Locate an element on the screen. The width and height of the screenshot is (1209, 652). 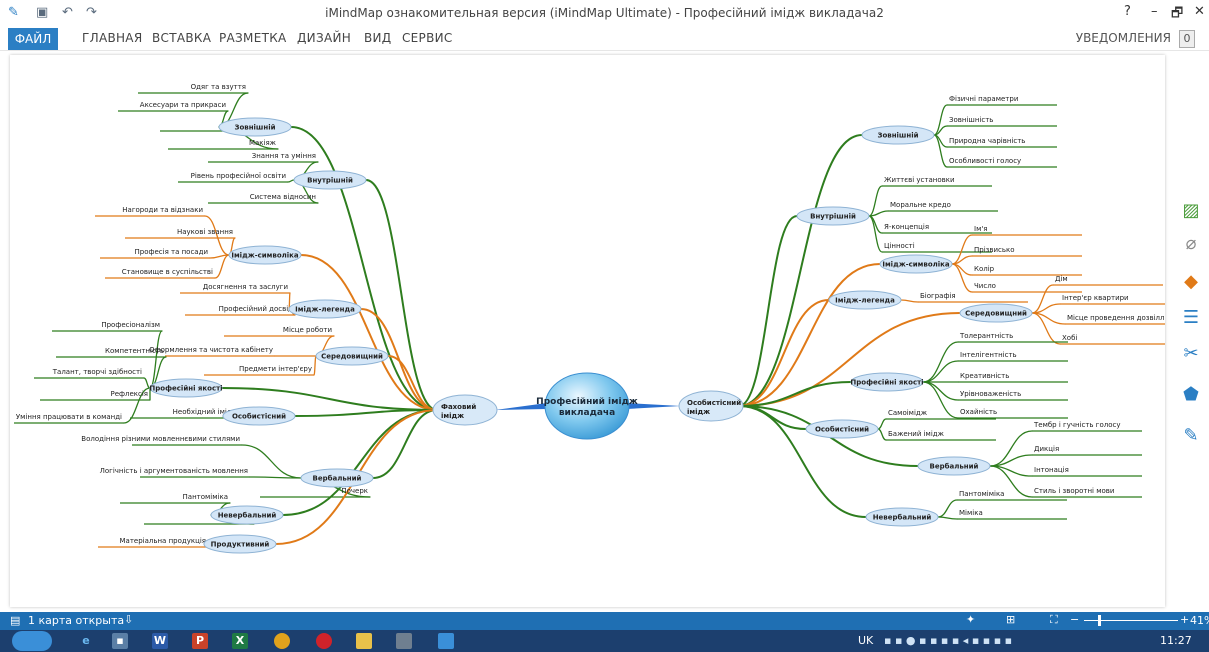
outline-icon: ☰ is located at coordinates (1191, 318).